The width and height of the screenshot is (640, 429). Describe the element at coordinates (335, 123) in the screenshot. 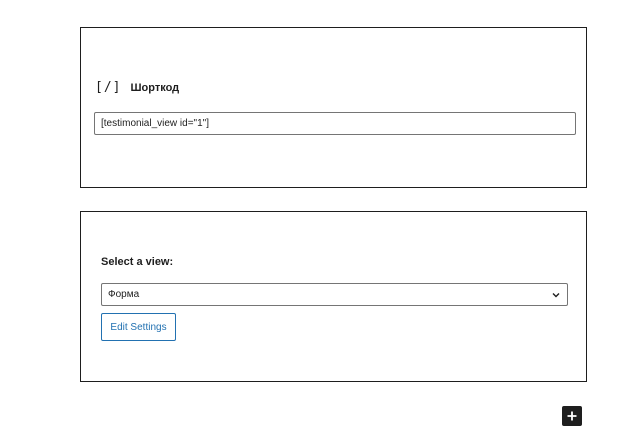

I see `shortcode-input` at that location.